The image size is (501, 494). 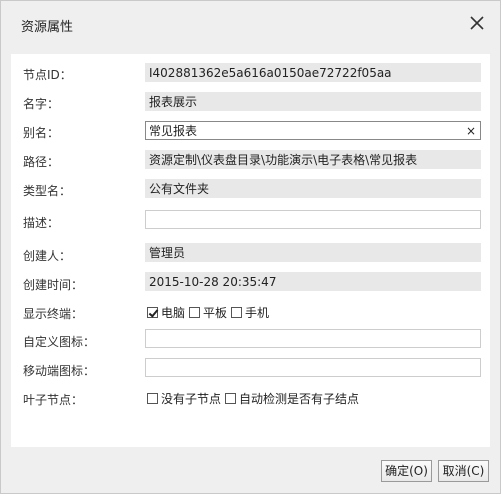 I want to click on row-custom-icon: 自定义图标：, so click(x=250, y=340).